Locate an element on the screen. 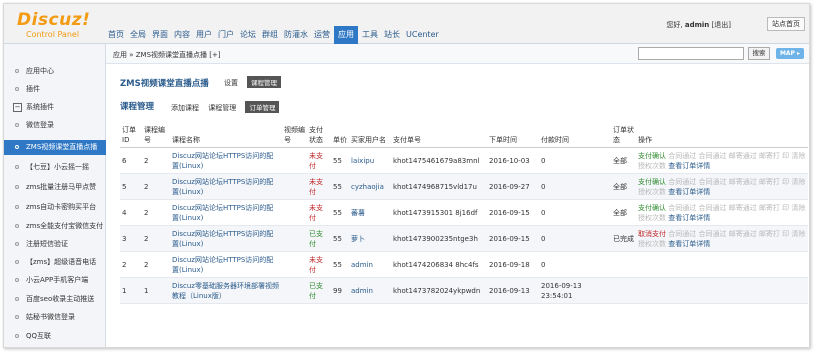  sidebar-item: zms全能支付宝微信支付 is located at coordinates (55, 226).